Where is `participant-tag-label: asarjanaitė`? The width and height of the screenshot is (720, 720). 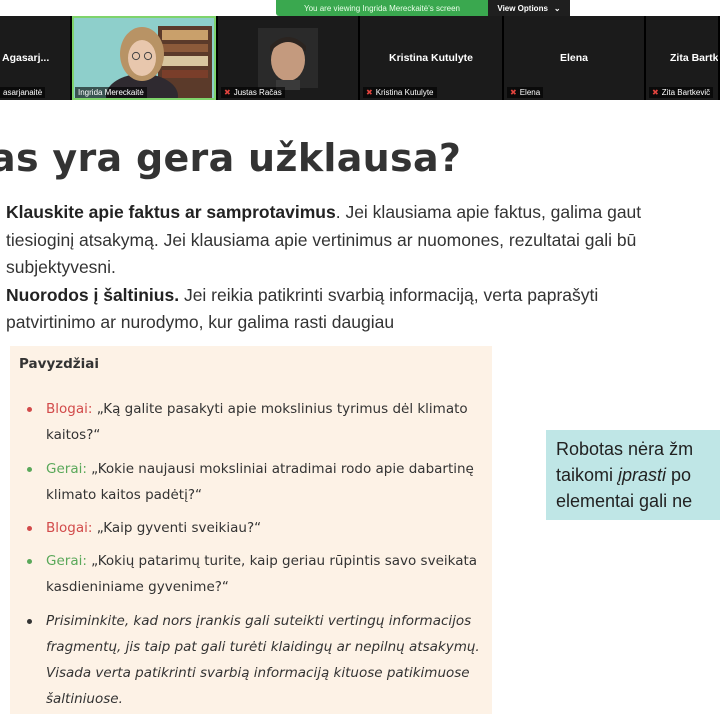
participant-tag-label: asarjanaitė is located at coordinates (23, 92).